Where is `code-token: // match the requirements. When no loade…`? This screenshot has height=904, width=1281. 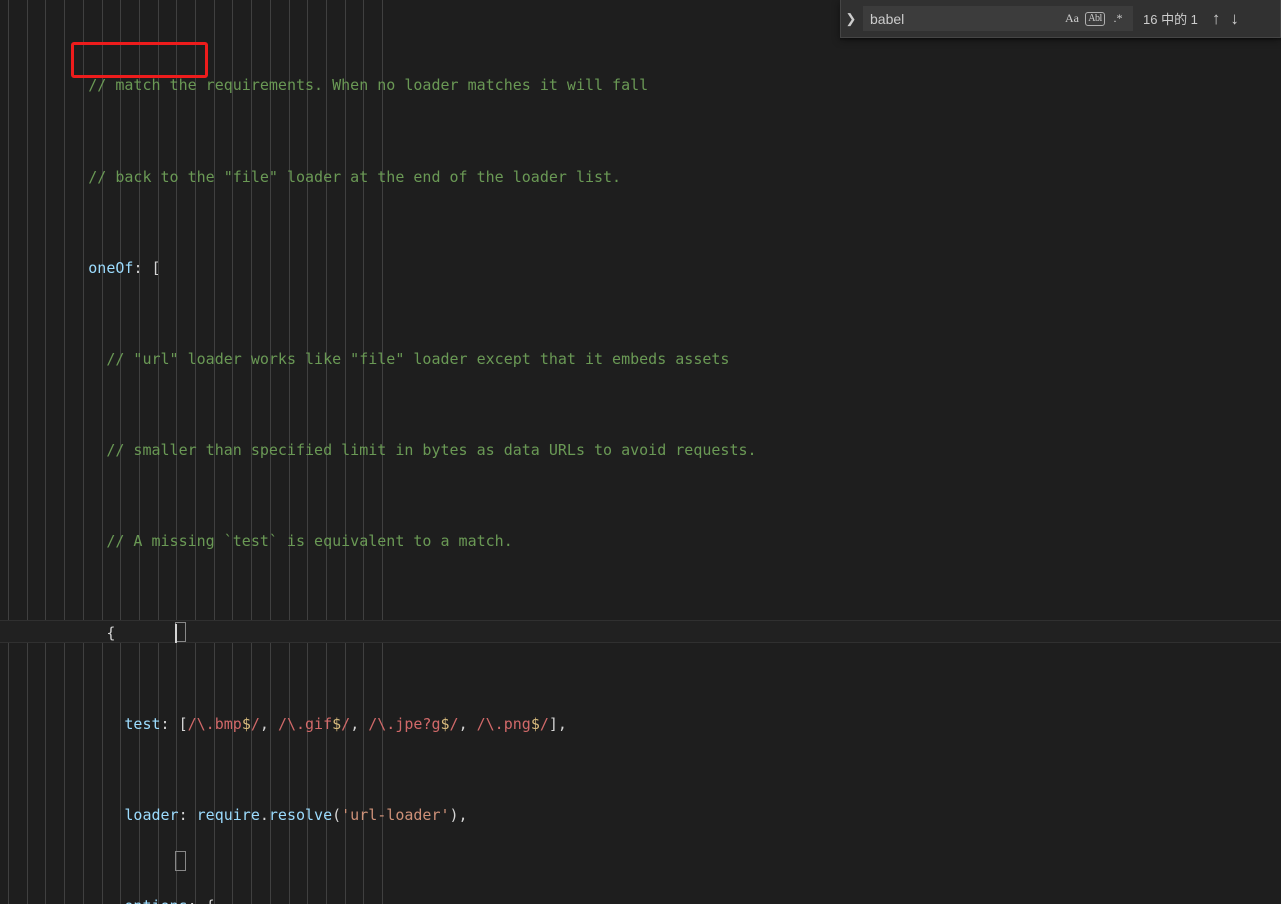 code-token: // match the requirements. When no loade… is located at coordinates (328, 85).